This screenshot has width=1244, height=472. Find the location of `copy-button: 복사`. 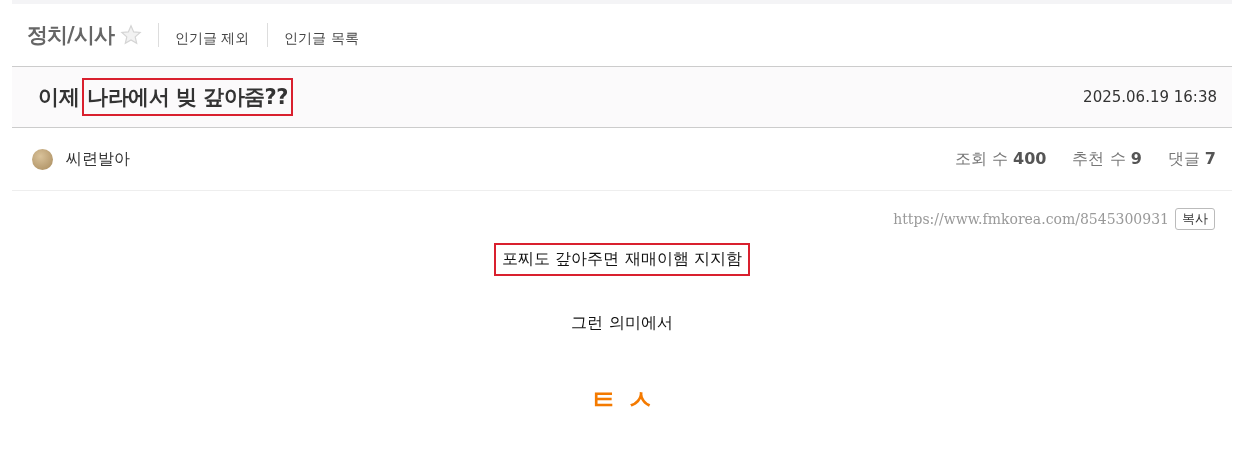

copy-button: 복사 is located at coordinates (1195, 219).